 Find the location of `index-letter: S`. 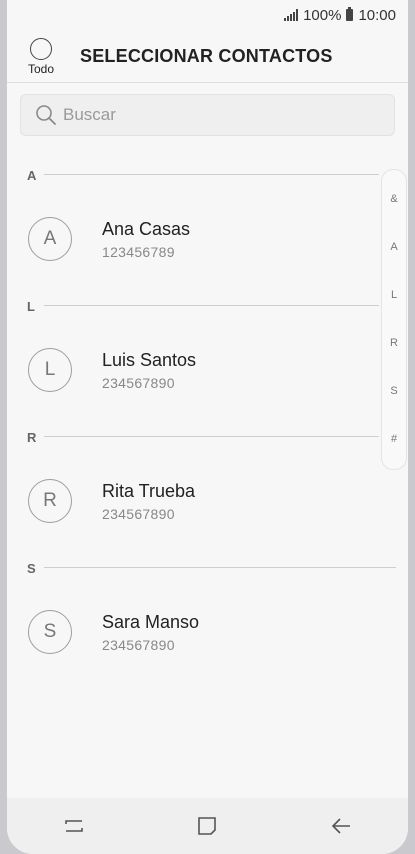

index-letter: S is located at coordinates (394, 391).